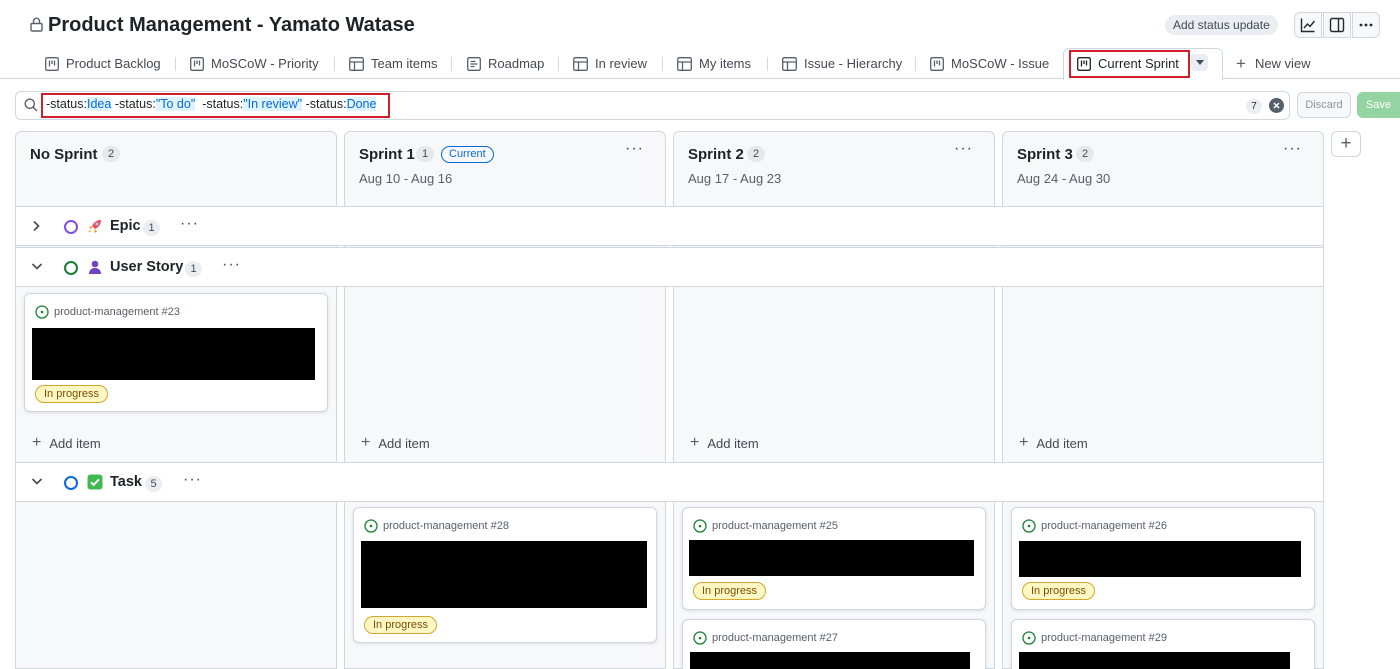 The image size is (1400, 669). What do you see at coordinates (834, 644) in the screenshot?
I see `issue-card: product-management #27` at bounding box center [834, 644].